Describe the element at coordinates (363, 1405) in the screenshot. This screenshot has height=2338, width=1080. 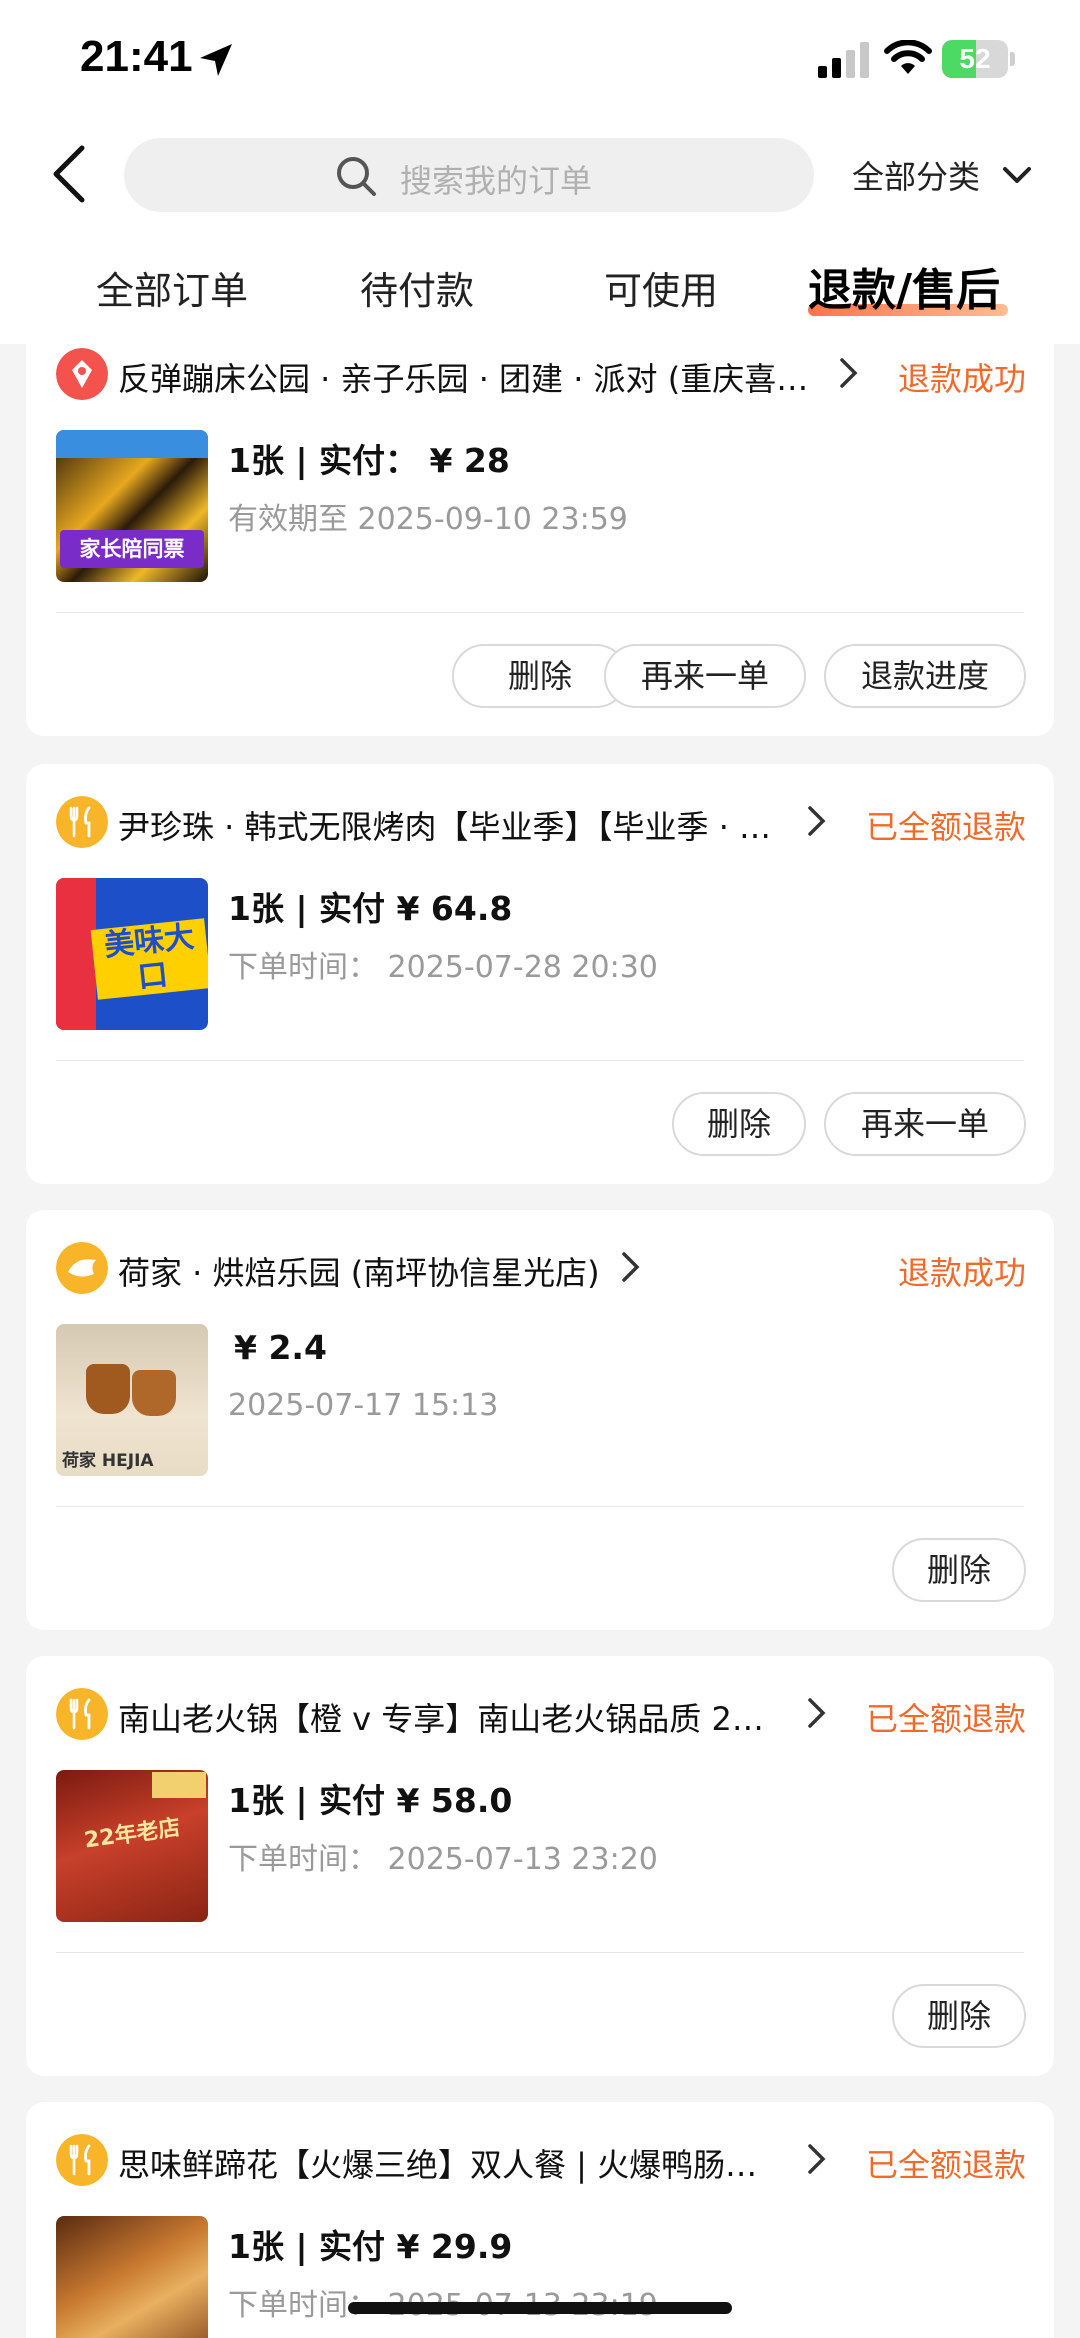
I see `order-time: 2025-07-17 15:13` at that location.